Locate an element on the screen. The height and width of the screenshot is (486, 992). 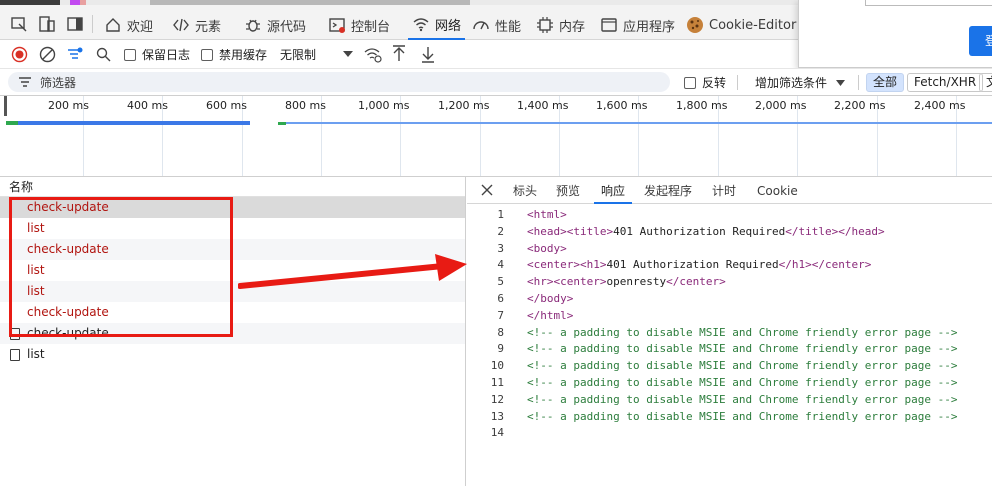
timeline-label: 600 ms is located at coordinates (226, 105).